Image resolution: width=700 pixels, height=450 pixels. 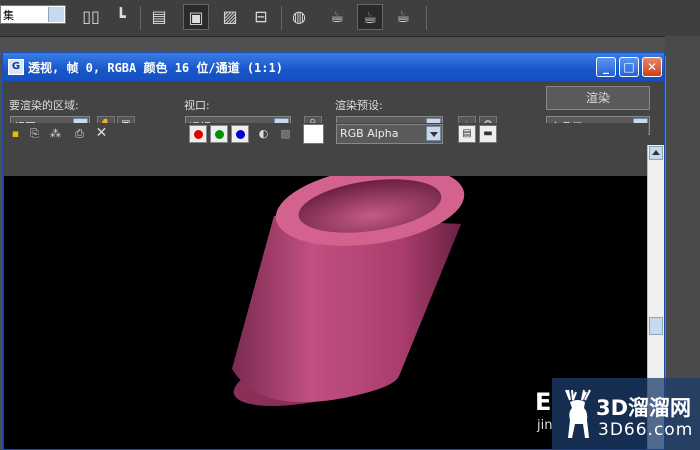 What do you see at coordinates (121, 17) in the screenshot?
I see `align-icon: ┗` at bounding box center [121, 17].